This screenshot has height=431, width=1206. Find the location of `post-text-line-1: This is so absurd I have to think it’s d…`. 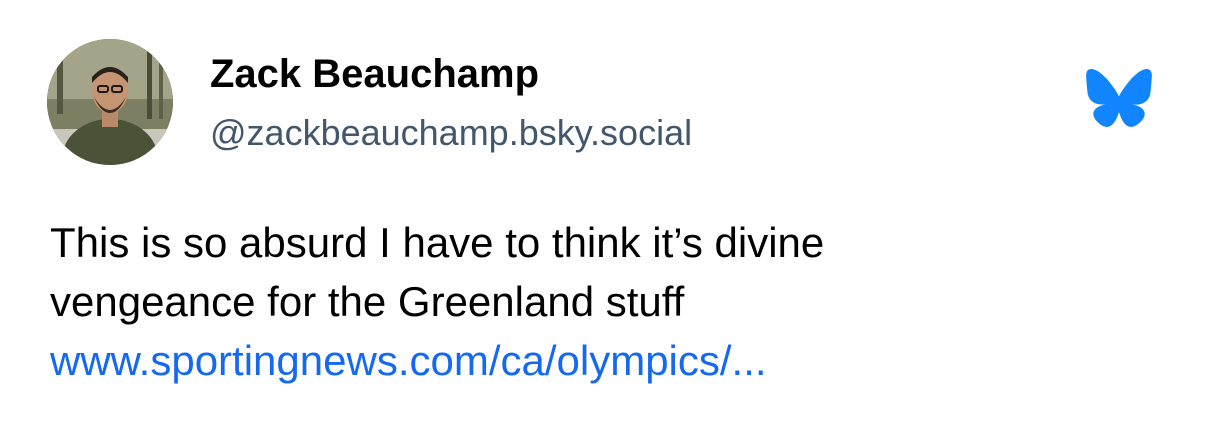

post-text-line-1: This is so absurd I have to think it’s d… is located at coordinates (437, 242).